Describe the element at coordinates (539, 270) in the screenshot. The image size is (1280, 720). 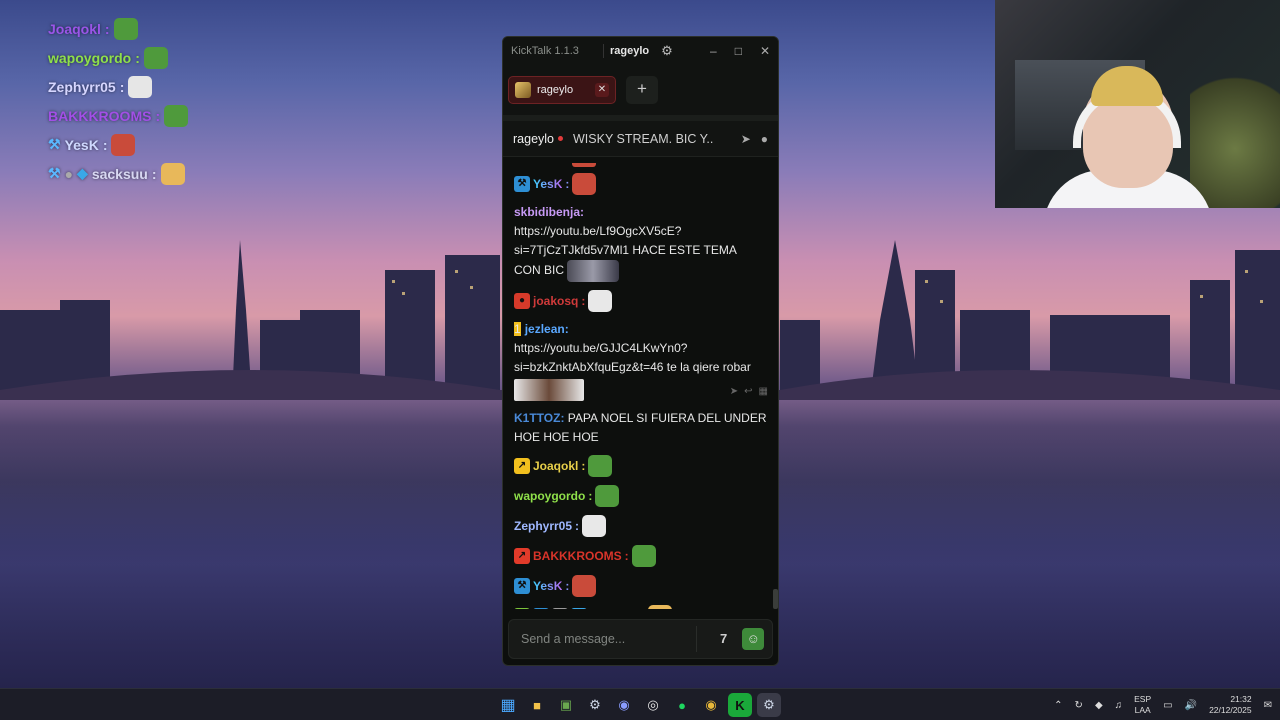
I see `message-text: CON BIC` at that location.